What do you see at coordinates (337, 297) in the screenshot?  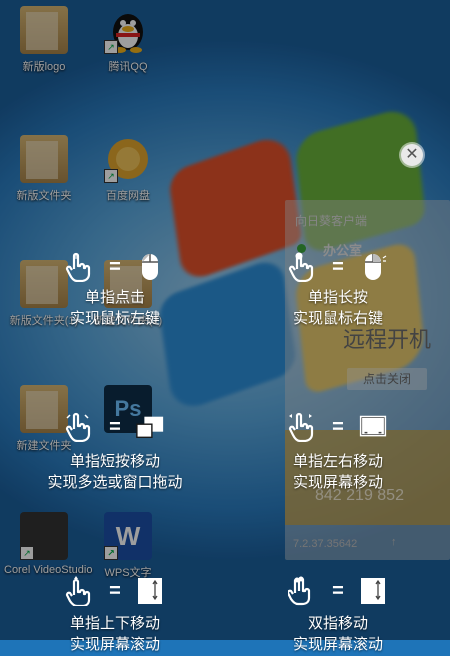 I see `gesture-title: 单指长按` at bounding box center [337, 297].